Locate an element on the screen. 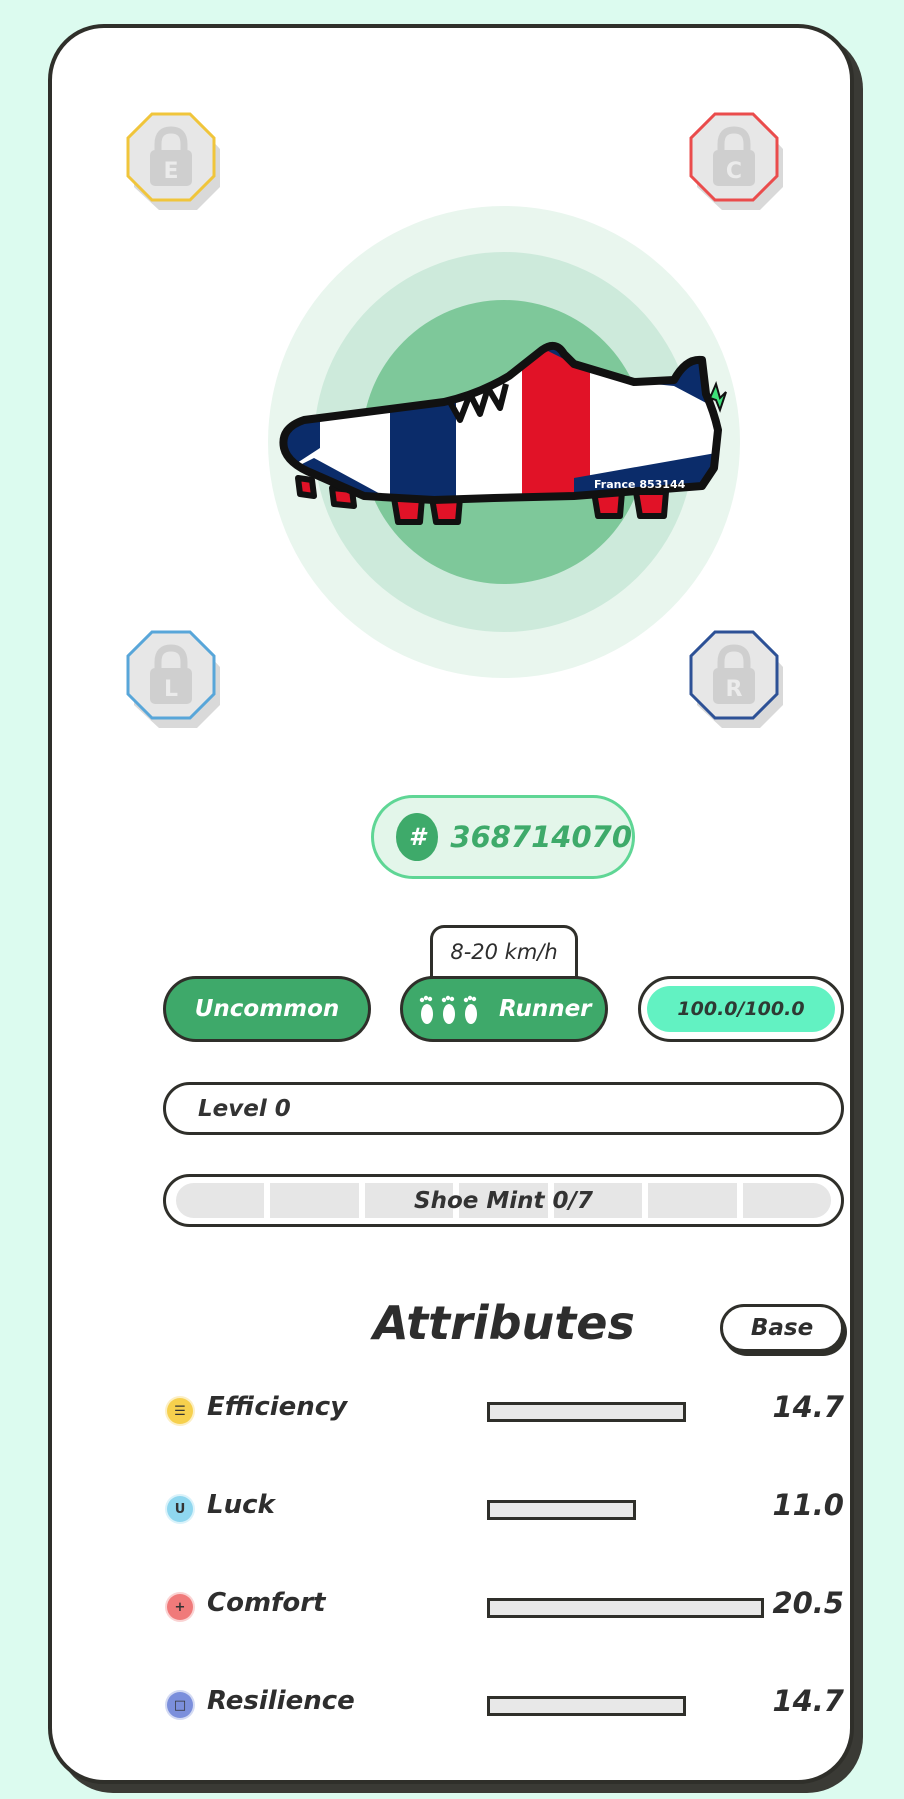 The image size is (904, 1799). attribute-row-comfort: + Comfort 20.5 is located at coordinates (503, 1606).